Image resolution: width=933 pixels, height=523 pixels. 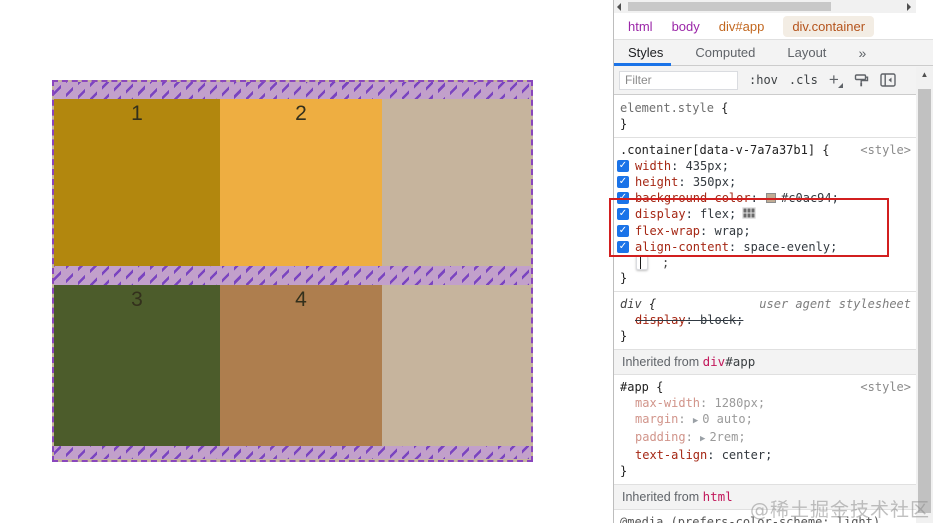 I want to click on more-tabs-icon: », so click(x=862, y=53).